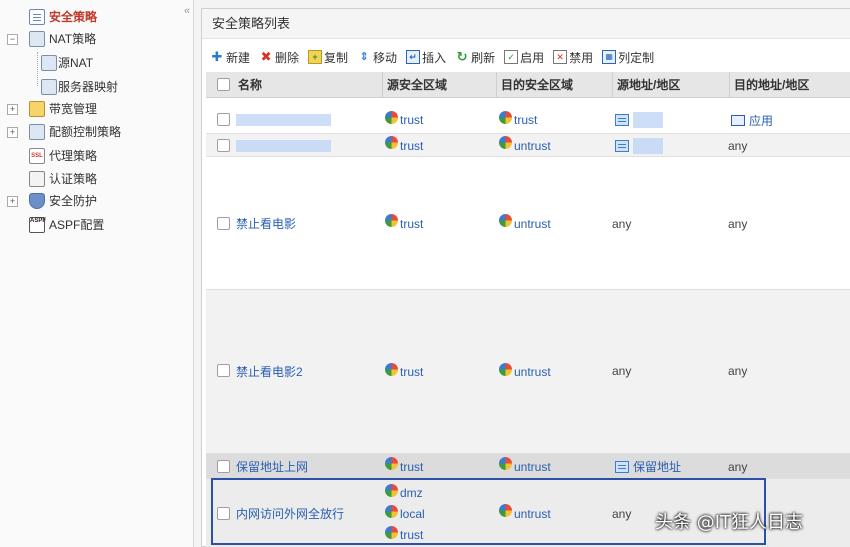  I want to click on expand-quota-icon: +, so click(12, 132).